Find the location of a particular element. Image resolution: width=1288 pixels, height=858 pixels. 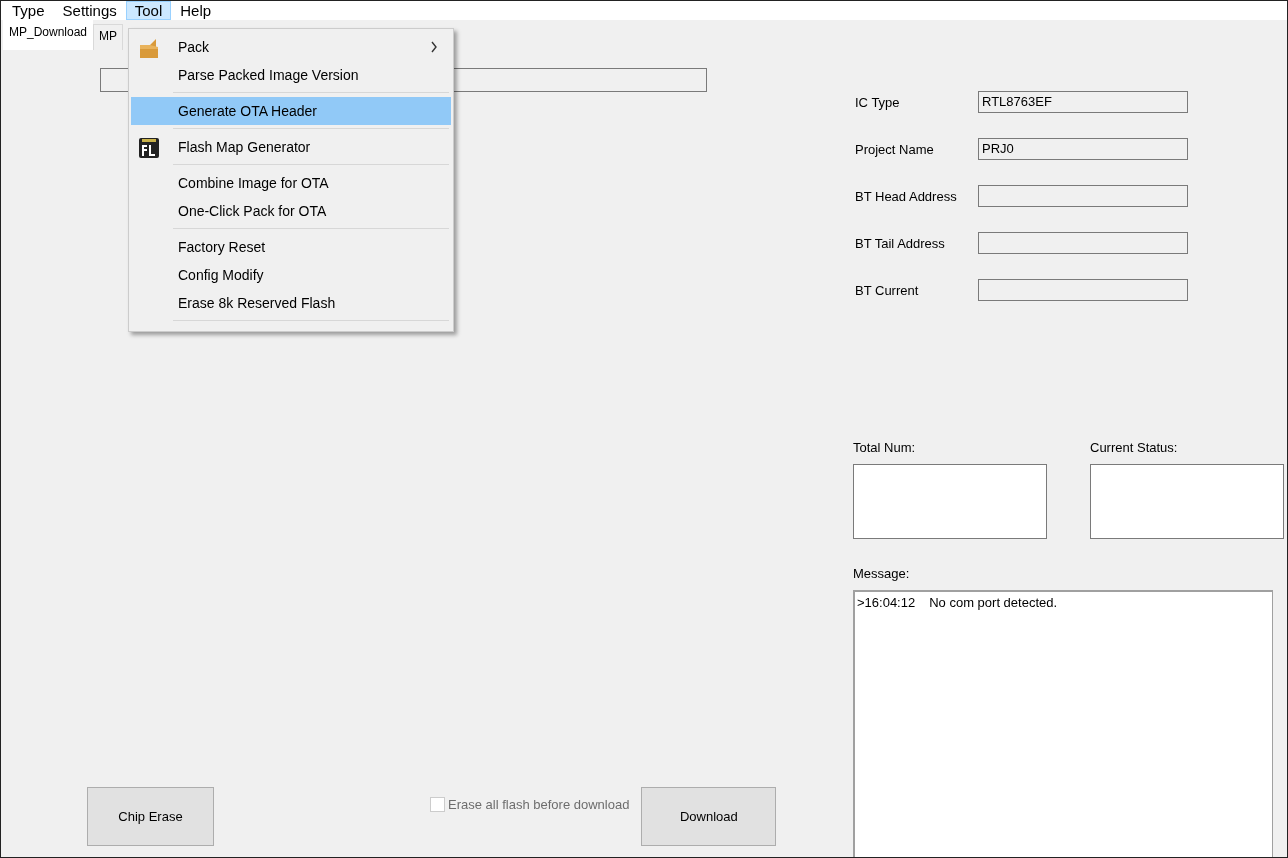

field-label: BT Head Address is located at coordinates (906, 196).